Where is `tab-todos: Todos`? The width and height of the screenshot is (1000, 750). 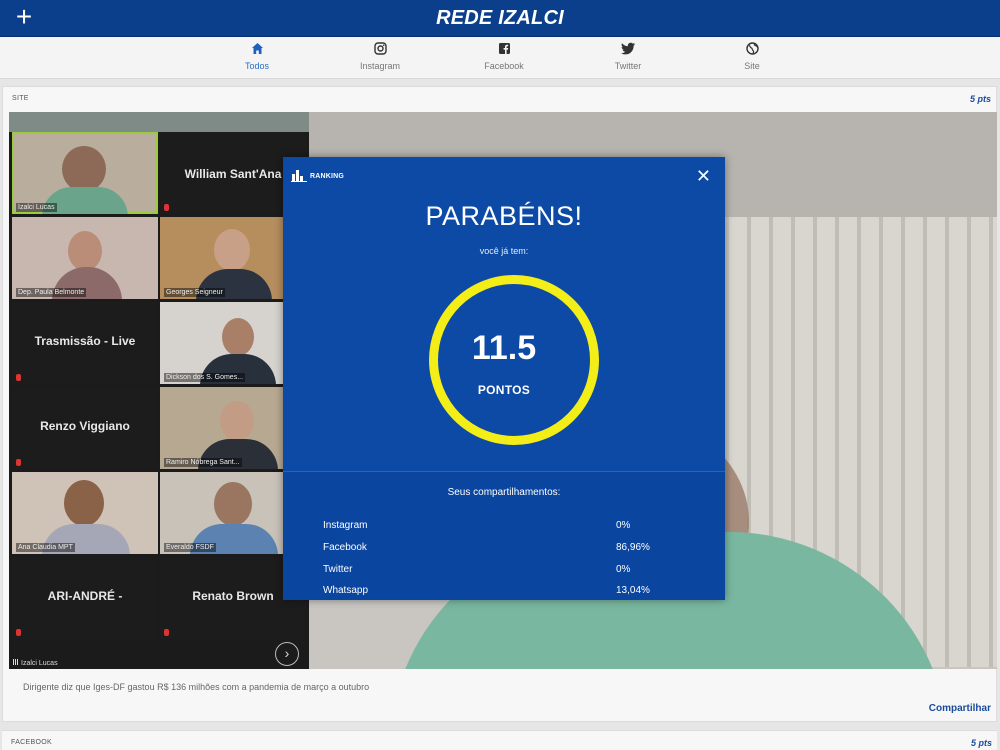
tab-todos: Todos is located at coordinates (257, 56).